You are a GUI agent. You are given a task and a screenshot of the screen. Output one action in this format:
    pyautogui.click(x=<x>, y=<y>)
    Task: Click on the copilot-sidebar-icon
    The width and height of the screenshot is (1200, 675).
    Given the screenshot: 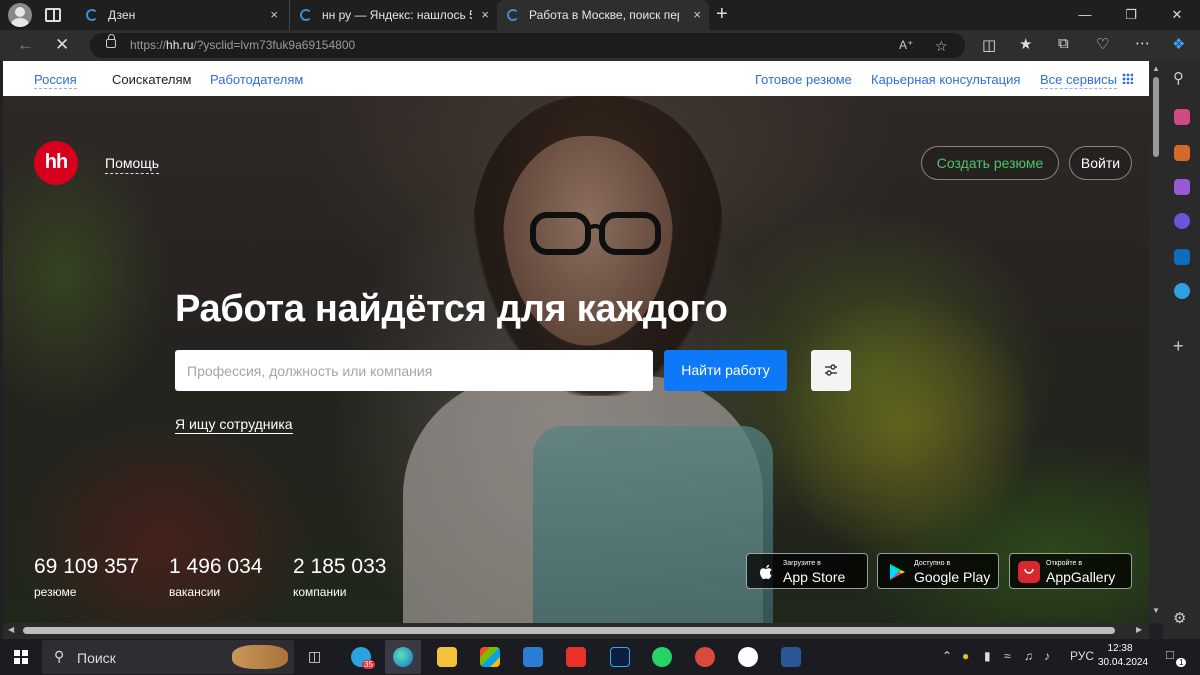 What is the action you would take?
    pyautogui.click(x=1182, y=221)
    